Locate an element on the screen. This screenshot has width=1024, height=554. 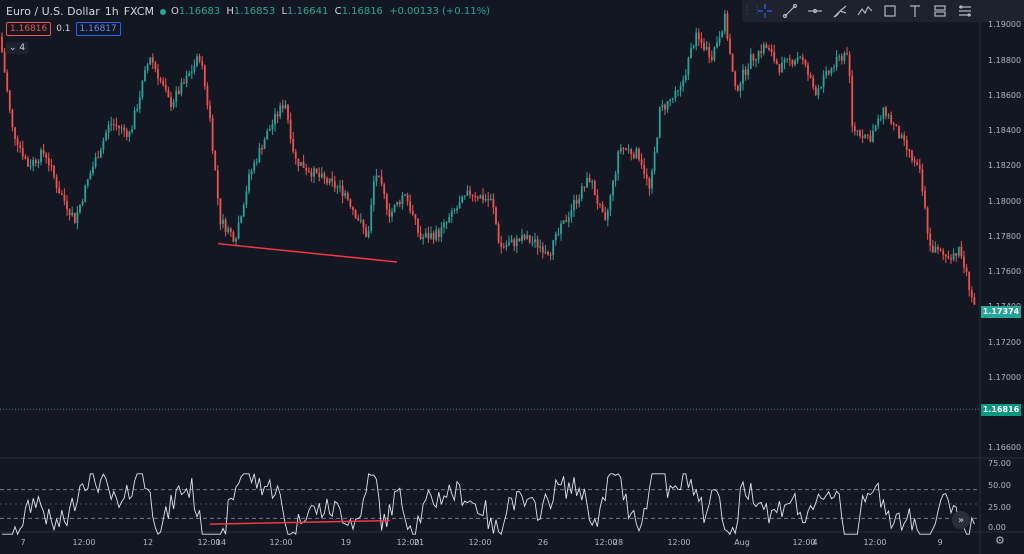
measure-icon is located at coordinates (964, 11).